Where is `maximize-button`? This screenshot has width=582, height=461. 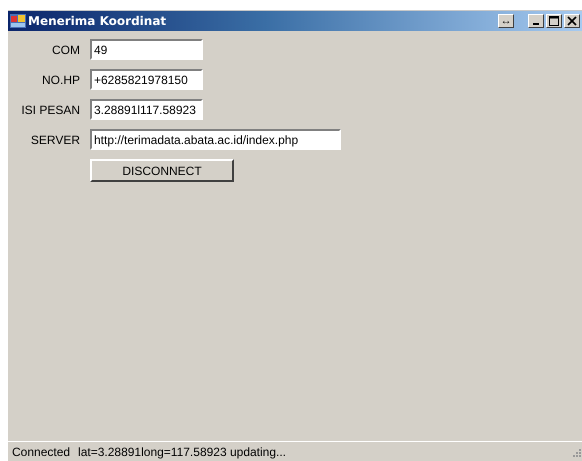 maximize-button is located at coordinates (554, 21).